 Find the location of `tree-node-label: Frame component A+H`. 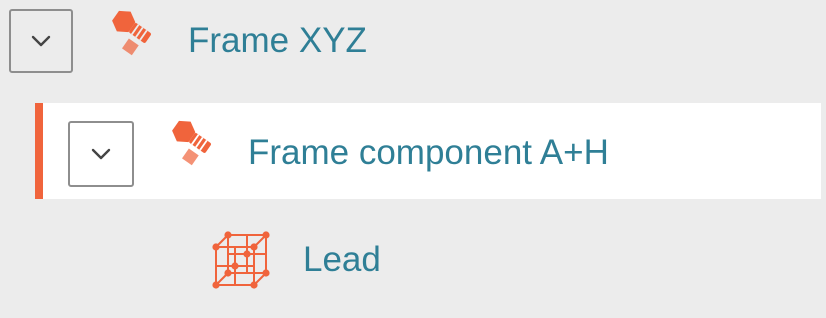

tree-node-label: Frame component A+H is located at coordinates (428, 153).